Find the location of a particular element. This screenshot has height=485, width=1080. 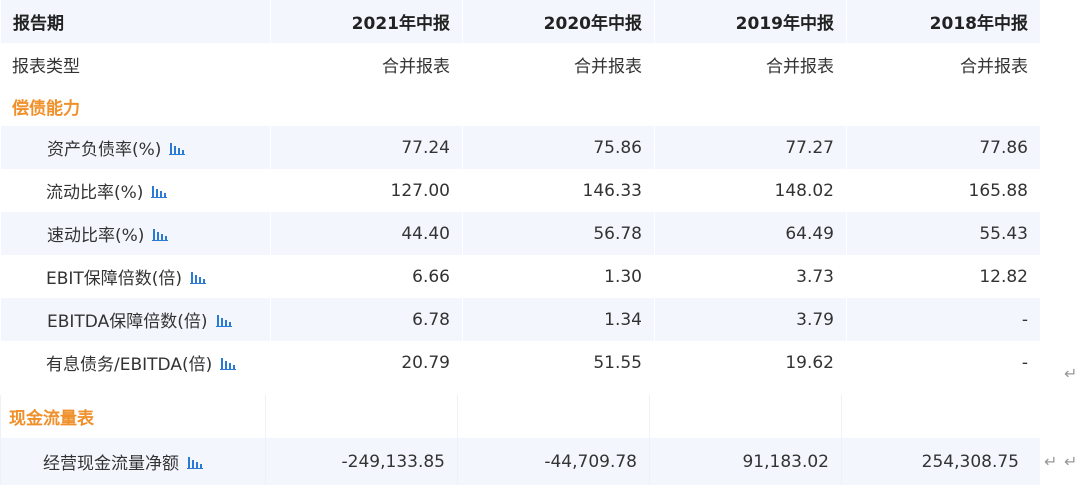

section-title: 现金流量表 is located at coordinates (132, 416).